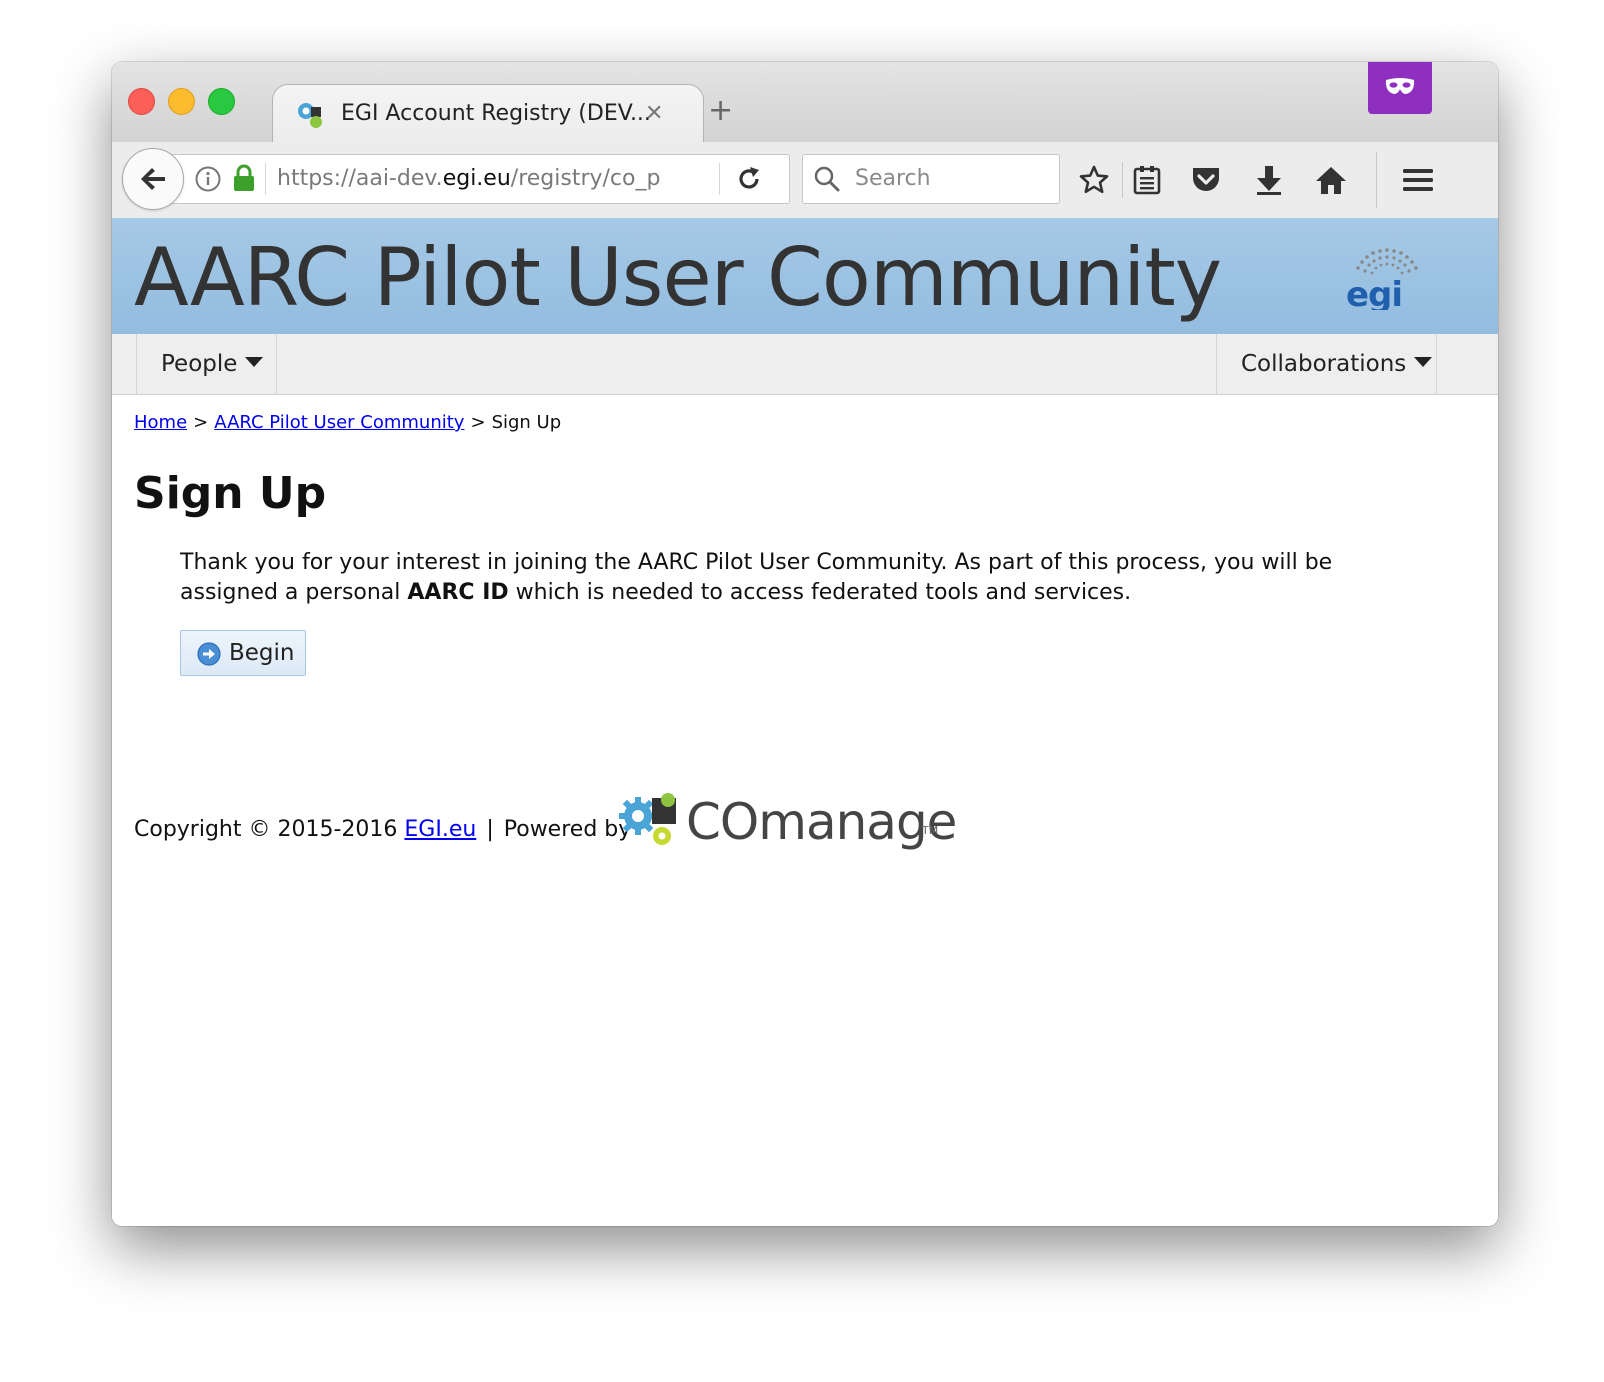 The image size is (1604, 1382). What do you see at coordinates (262, 653) in the screenshot?
I see `begin-button-label: Begin` at bounding box center [262, 653].